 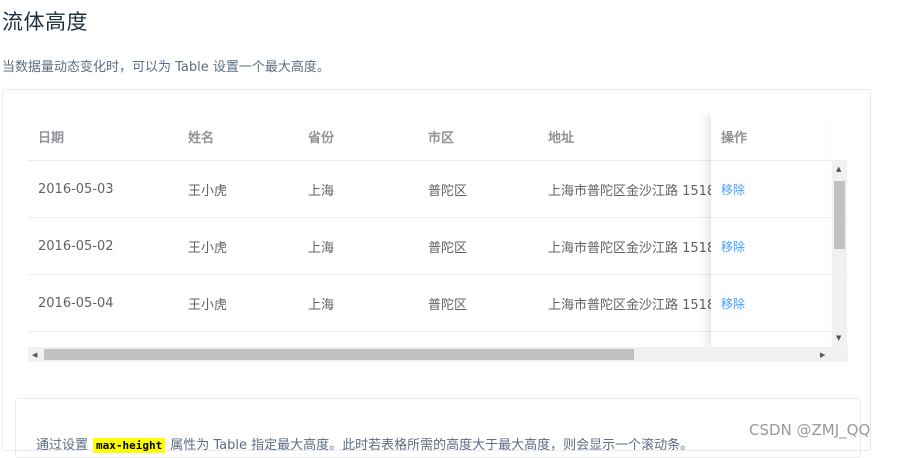 What do you see at coordinates (734, 138) in the screenshot?
I see `column-header-action: 操作` at bounding box center [734, 138].